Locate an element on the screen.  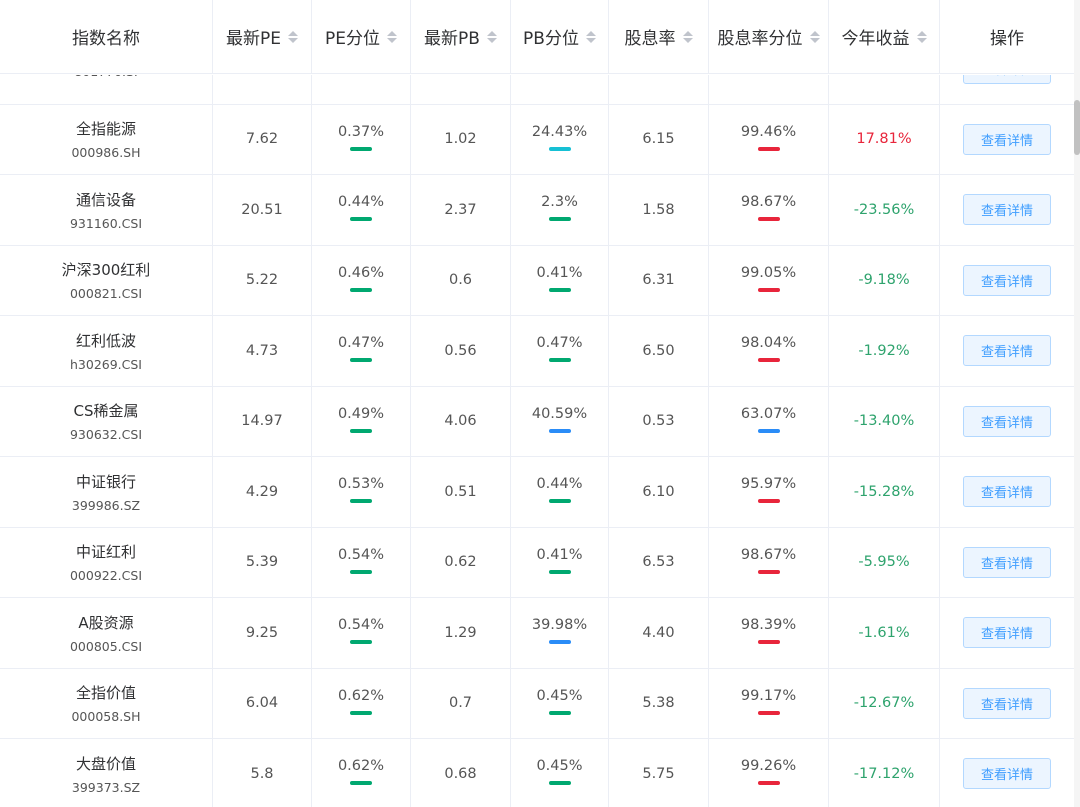
pb-percentile-value: 0.45% is located at coordinates (559, 766).